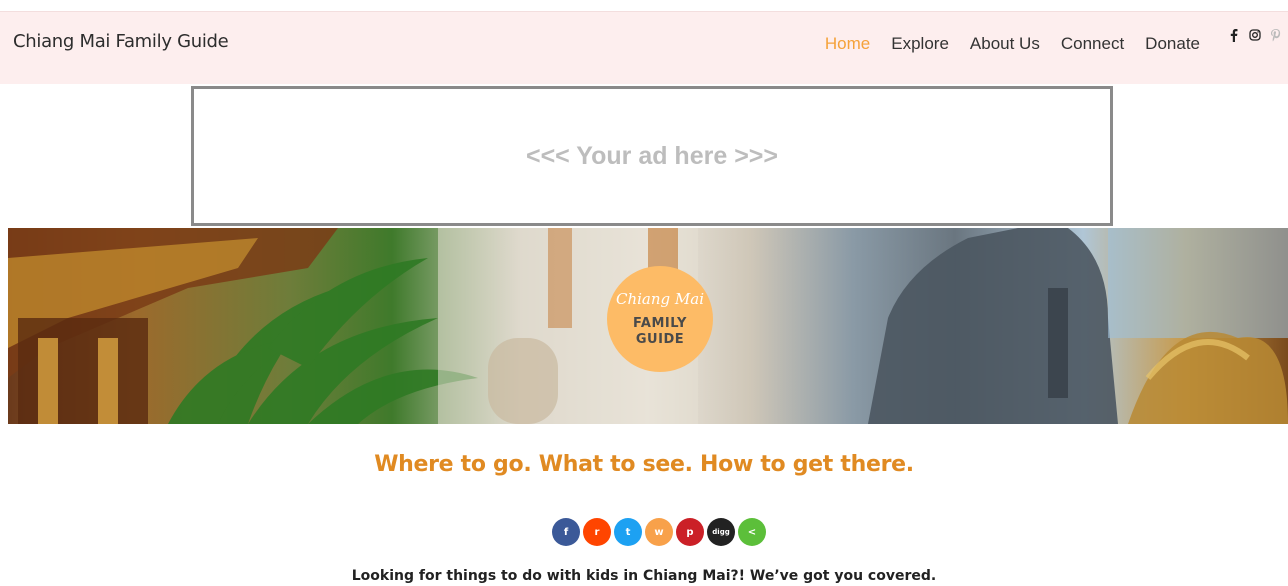 This screenshot has width=1288, height=586. What do you see at coordinates (644, 5) in the screenshot?
I see `top-strip` at bounding box center [644, 5].